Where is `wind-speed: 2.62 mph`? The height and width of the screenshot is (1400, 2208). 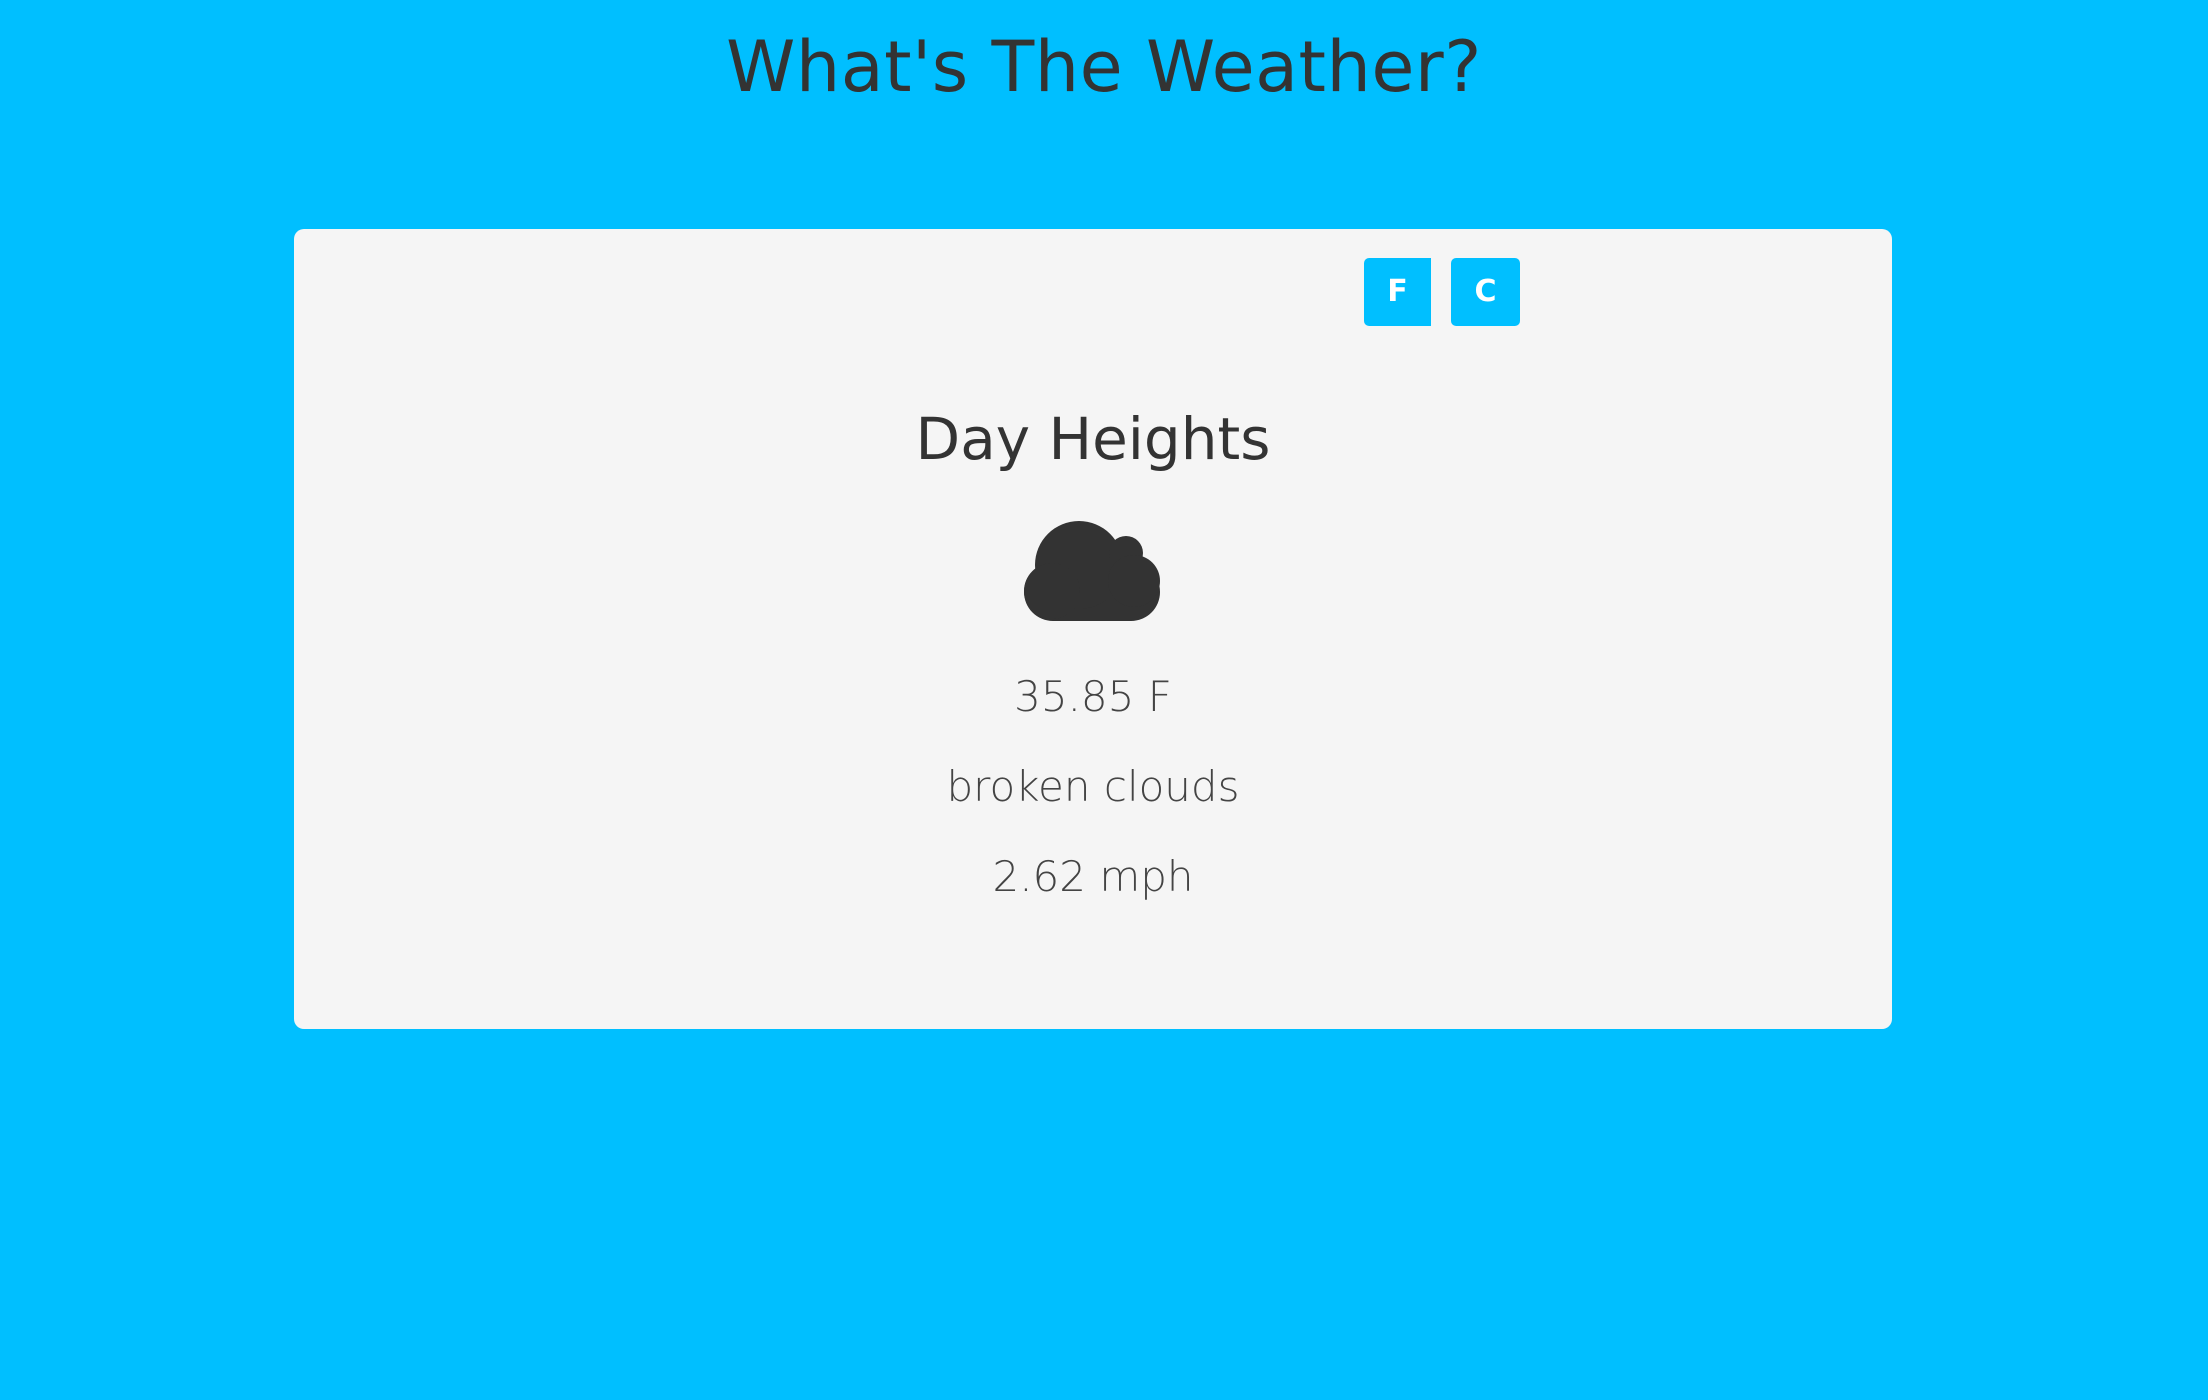 wind-speed: 2.62 mph is located at coordinates (1093, 876).